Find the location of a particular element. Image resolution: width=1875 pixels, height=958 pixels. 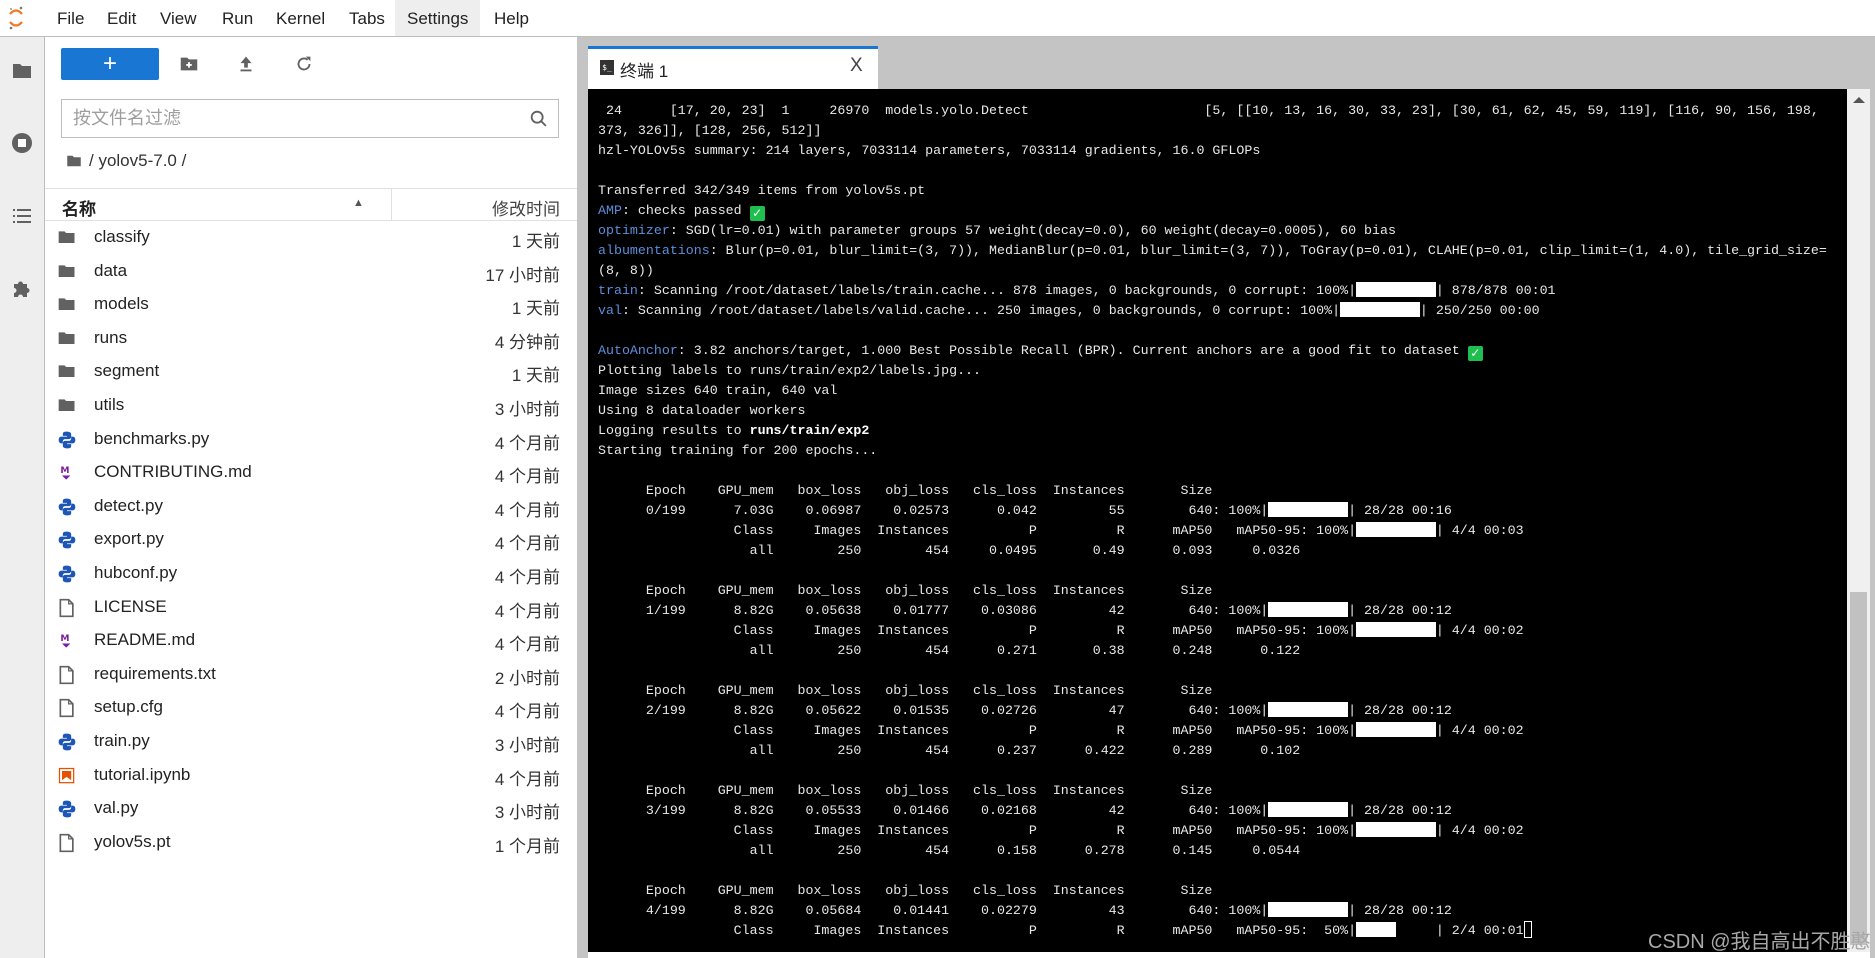

file-row: LICENSE 4 个月前 is located at coordinates (311, 608).